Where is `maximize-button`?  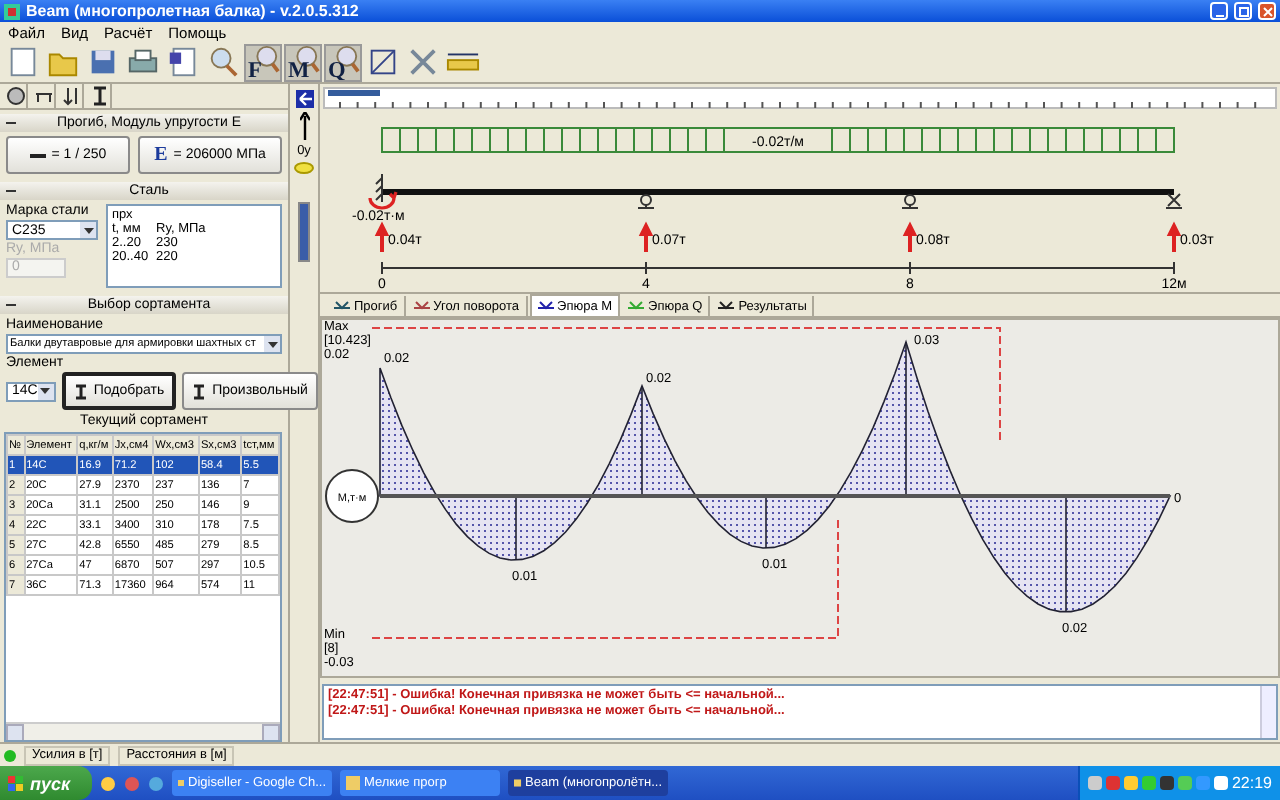
maximize-button is located at coordinates (1243, 11).